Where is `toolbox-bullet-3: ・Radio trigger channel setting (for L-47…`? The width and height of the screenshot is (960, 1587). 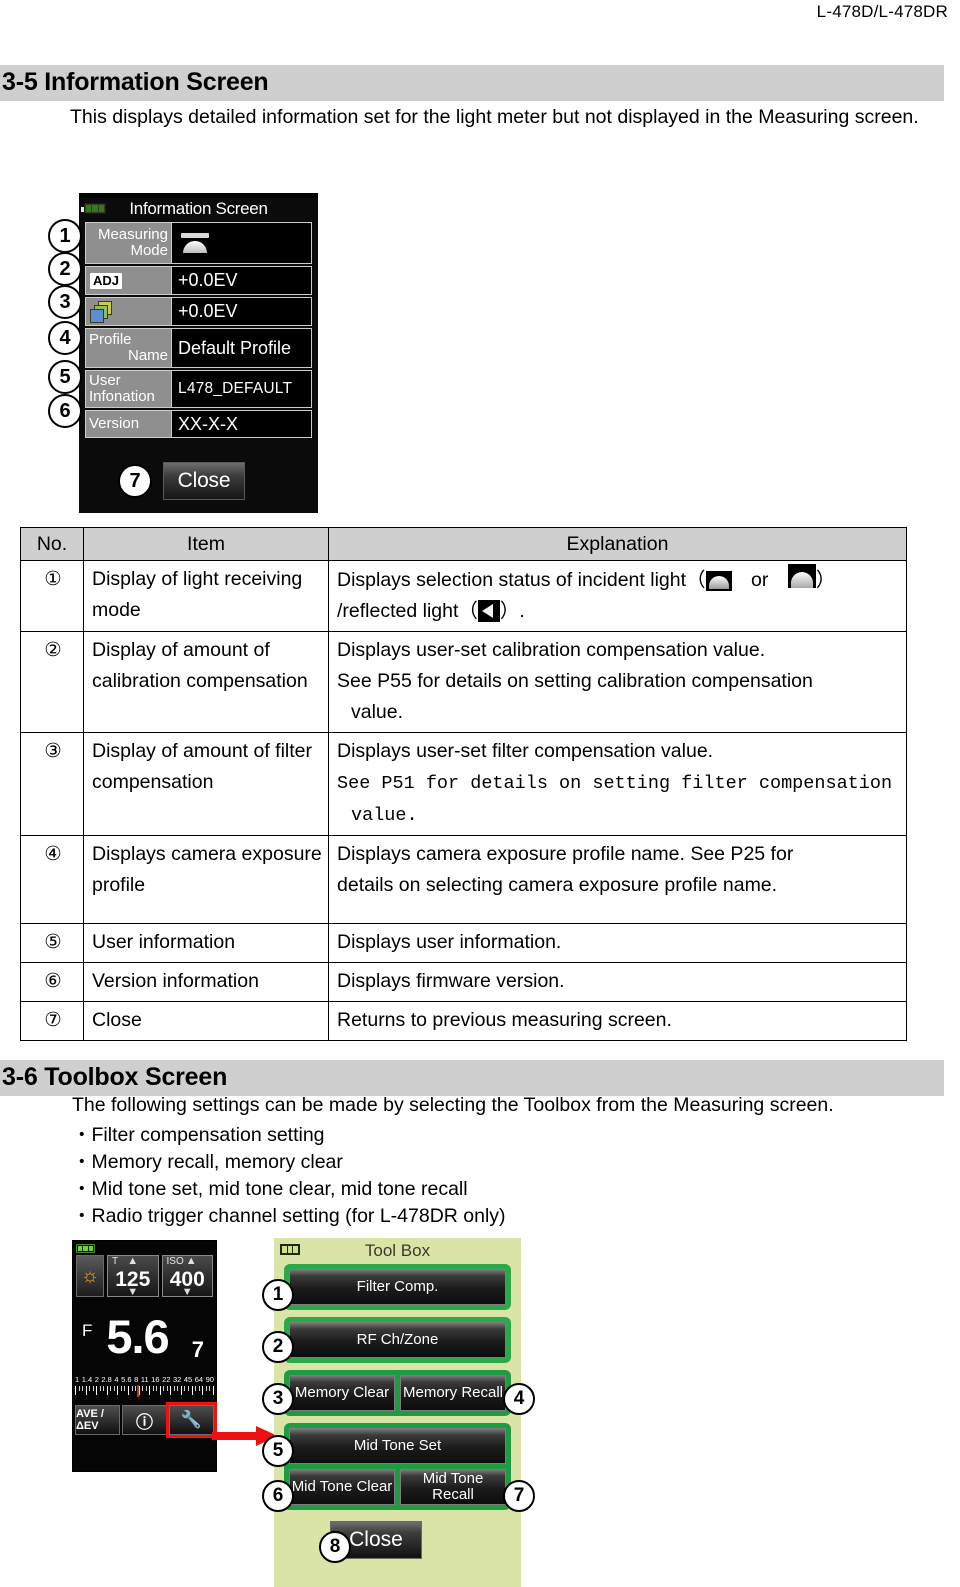 toolbox-bullet-3: ・Radio trigger channel setting (for L-47… is located at coordinates (289, 1216).